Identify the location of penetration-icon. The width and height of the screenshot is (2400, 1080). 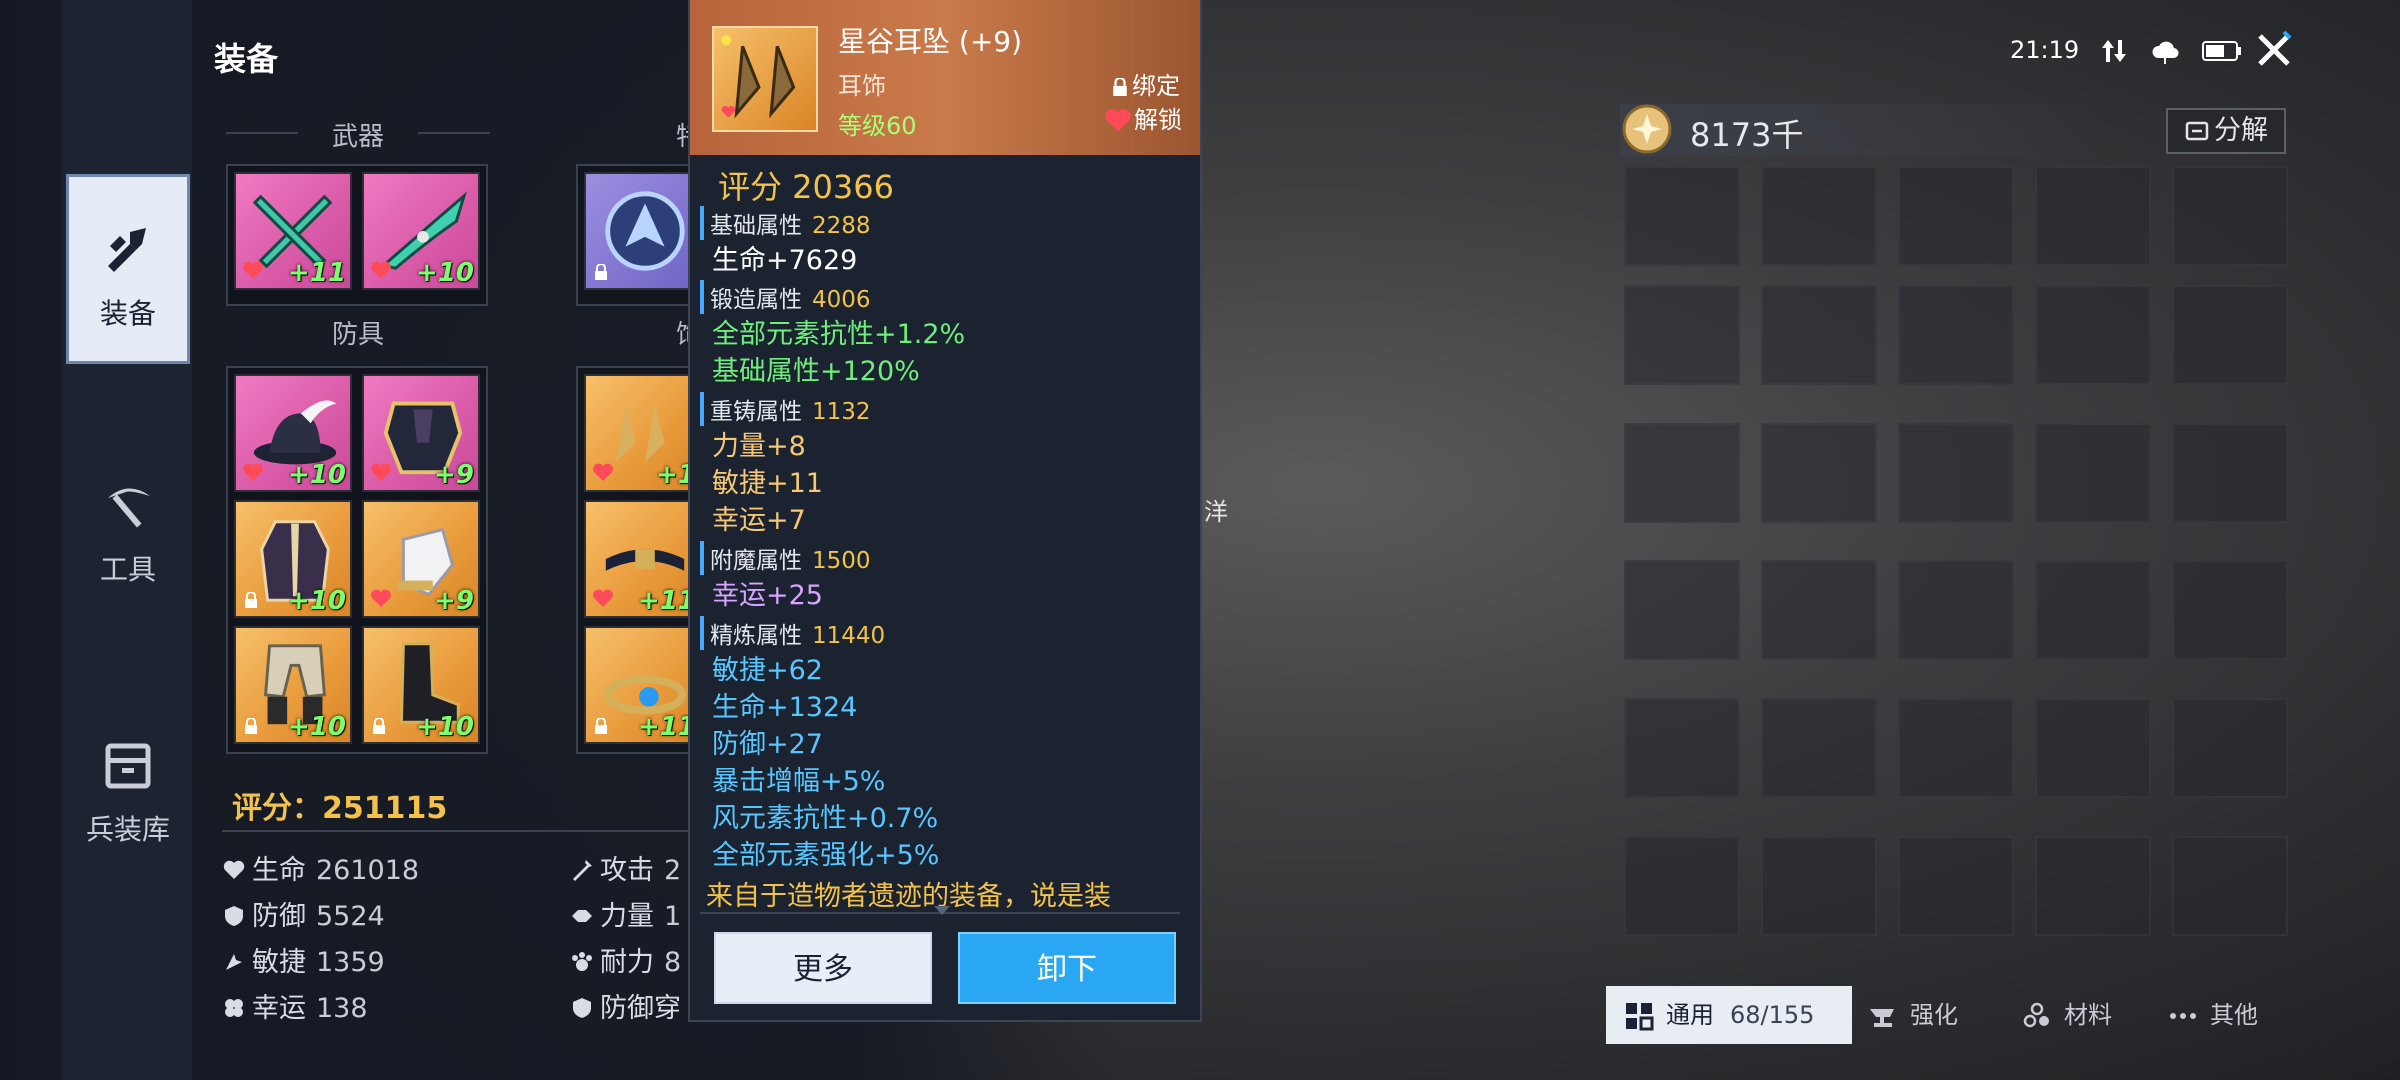
(582, 1008).